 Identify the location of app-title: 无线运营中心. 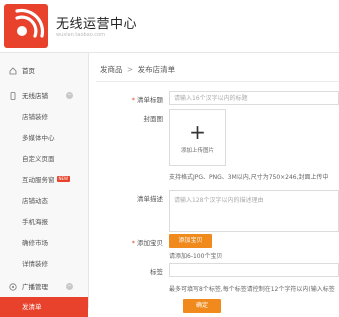
(97, 24).